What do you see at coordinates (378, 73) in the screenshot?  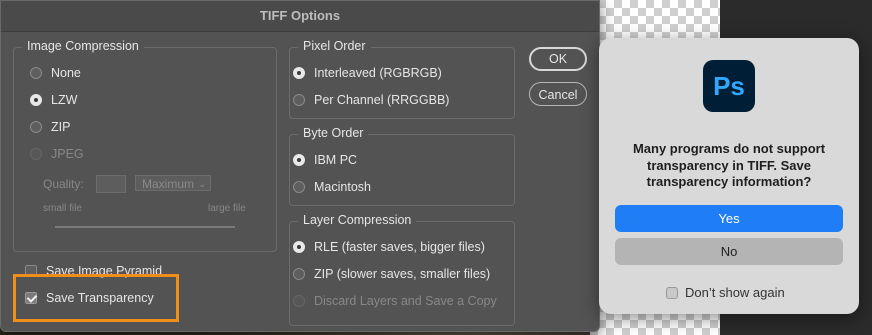 I see `option-label: Interleaved (RGBRGB)` at bounding box center [378, 73].